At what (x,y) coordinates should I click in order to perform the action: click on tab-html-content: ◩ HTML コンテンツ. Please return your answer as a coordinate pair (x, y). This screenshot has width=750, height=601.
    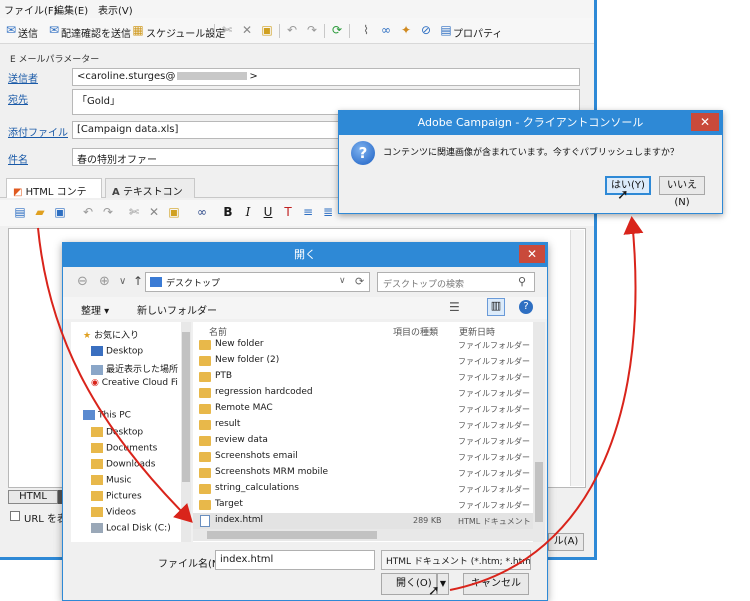
    Looking at the image, I should click on (54, 195).